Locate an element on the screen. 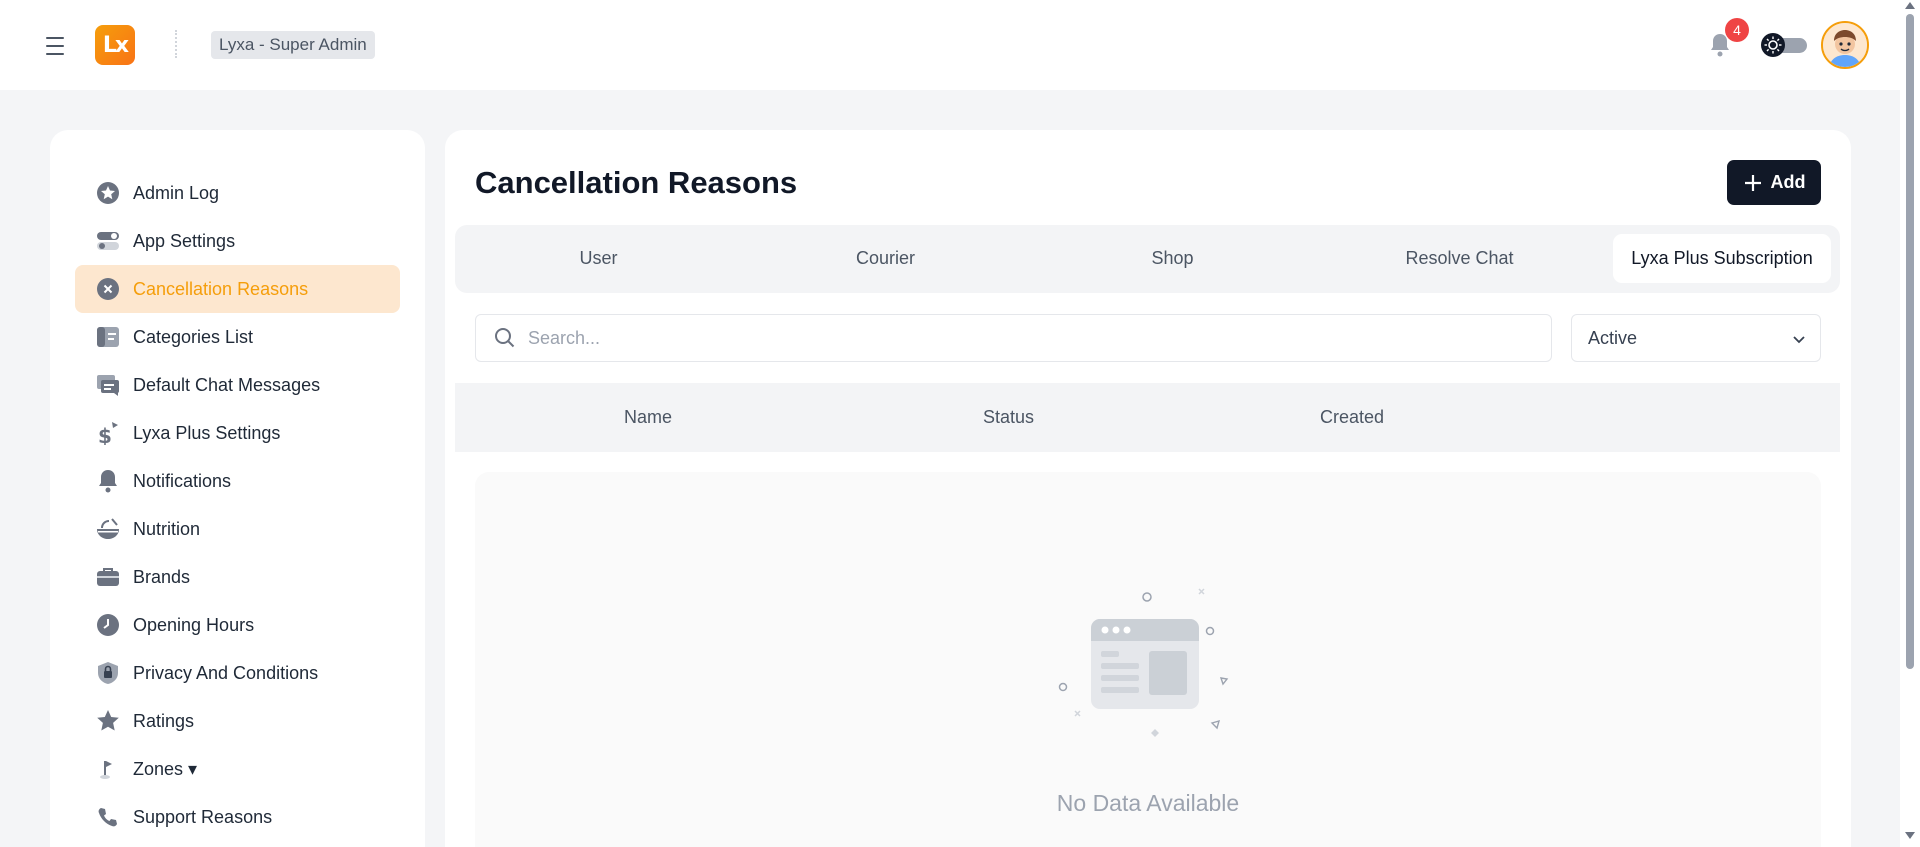  tab-resolve-chat: Resolve Chat is located at coordinates (1459, 258).